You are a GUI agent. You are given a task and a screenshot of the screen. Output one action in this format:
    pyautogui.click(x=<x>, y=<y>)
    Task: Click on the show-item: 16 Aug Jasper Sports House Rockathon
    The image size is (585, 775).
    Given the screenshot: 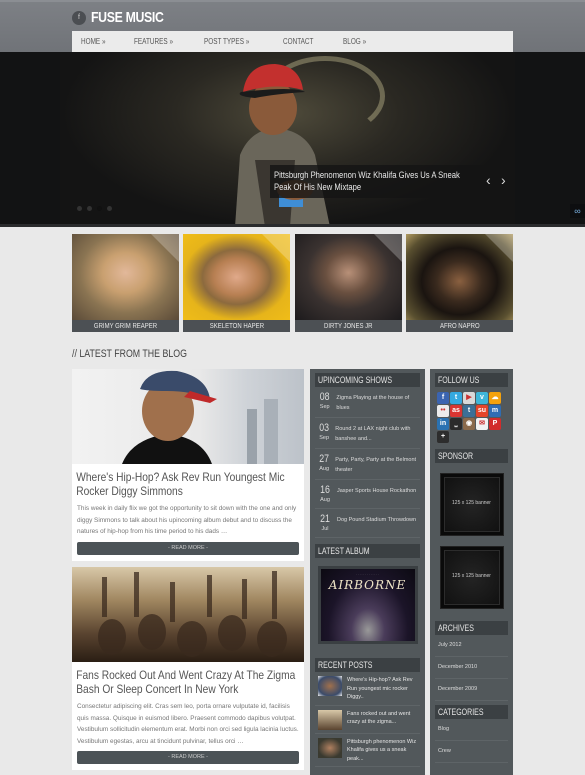 What is the action you would take?
    pyautogui.click(x=367, y=494)
    